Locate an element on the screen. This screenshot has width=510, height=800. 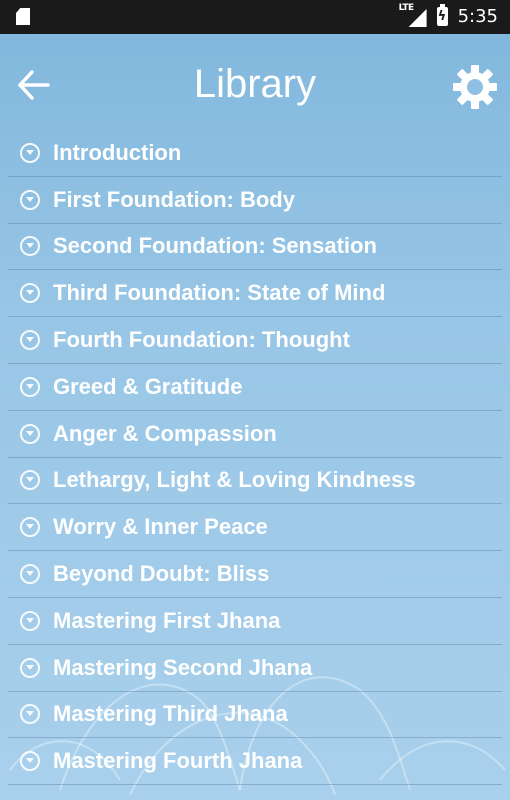
gear-icon is located at coordinates (475, 87).